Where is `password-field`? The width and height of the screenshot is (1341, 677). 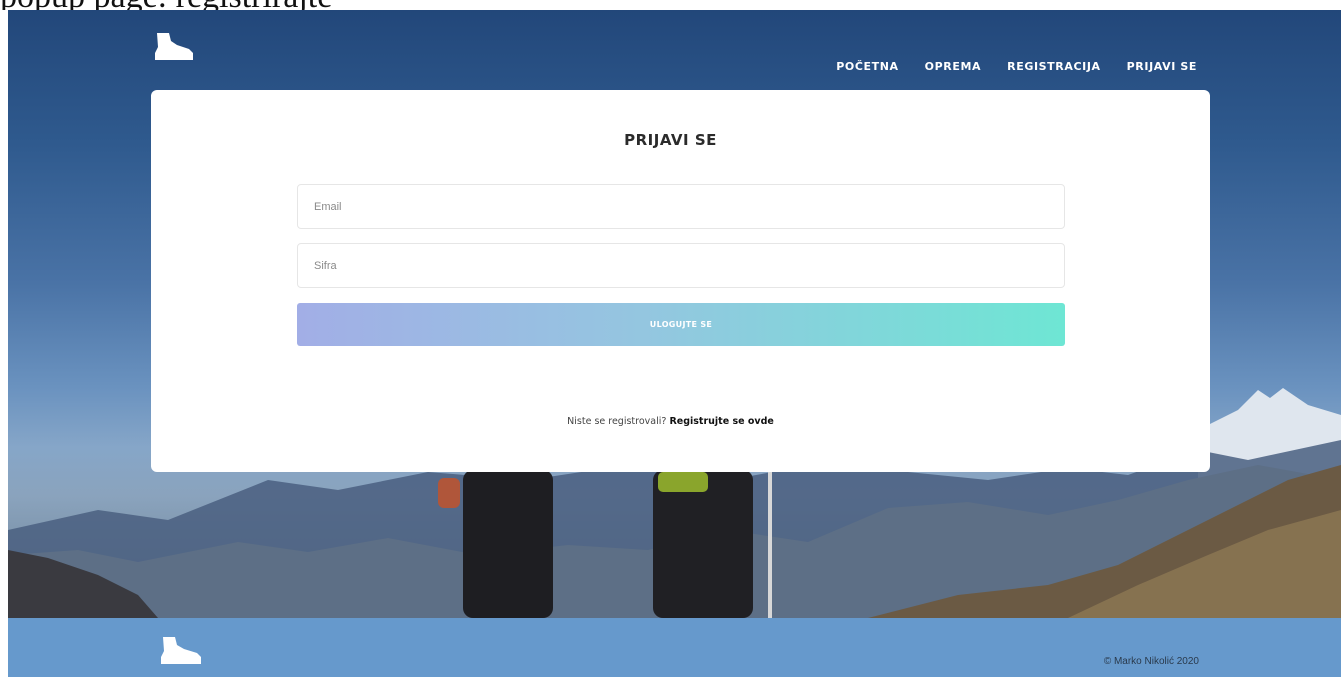
password-field is located at coordinates (681, 265).